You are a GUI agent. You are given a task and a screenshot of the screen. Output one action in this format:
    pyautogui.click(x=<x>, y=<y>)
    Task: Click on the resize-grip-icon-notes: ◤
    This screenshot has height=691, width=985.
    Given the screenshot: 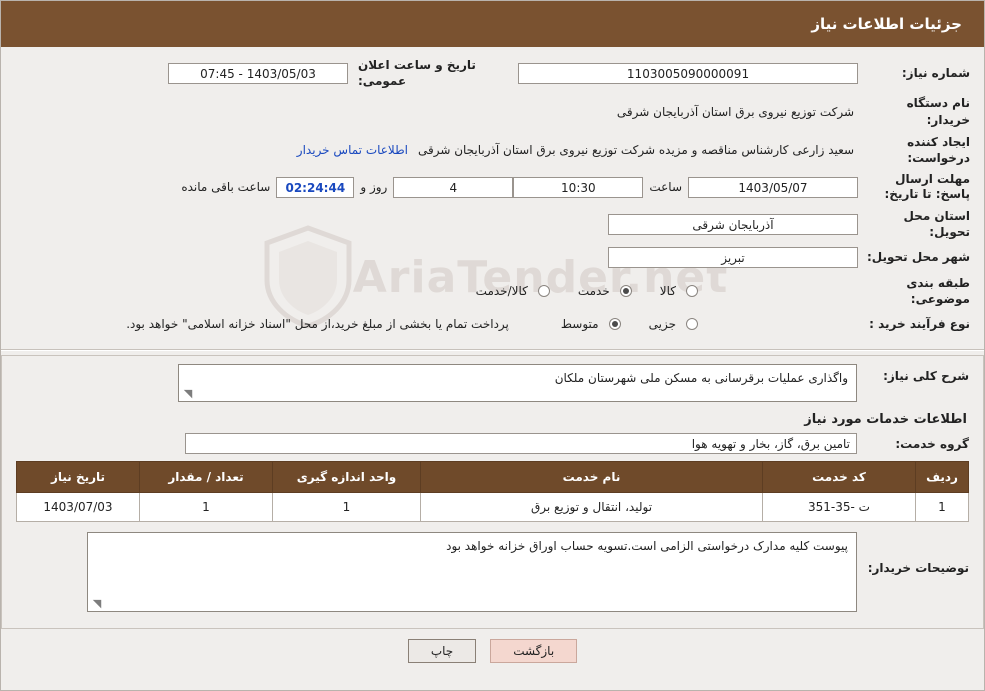 What is the action you would take?
    pyautogui.click(x=97, y=603)
    